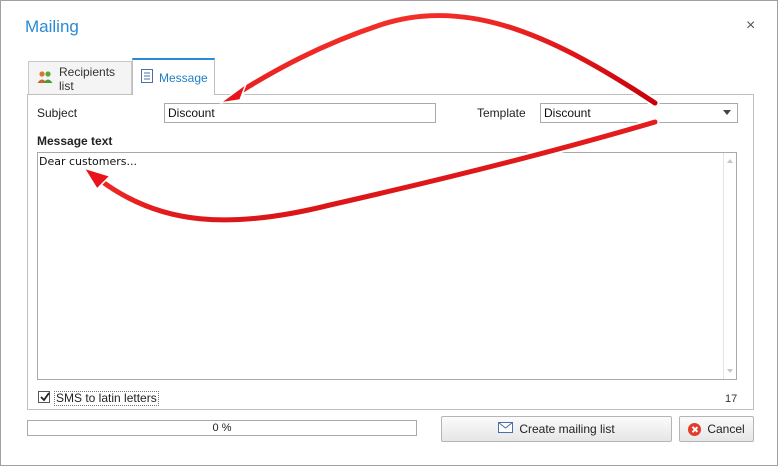 Image resolution: width=778 pixels, height=466 pixels. What do you see at coordinates (147, 77) in the screenshot?
I see `document-icon` at bounding box center [147, 77].